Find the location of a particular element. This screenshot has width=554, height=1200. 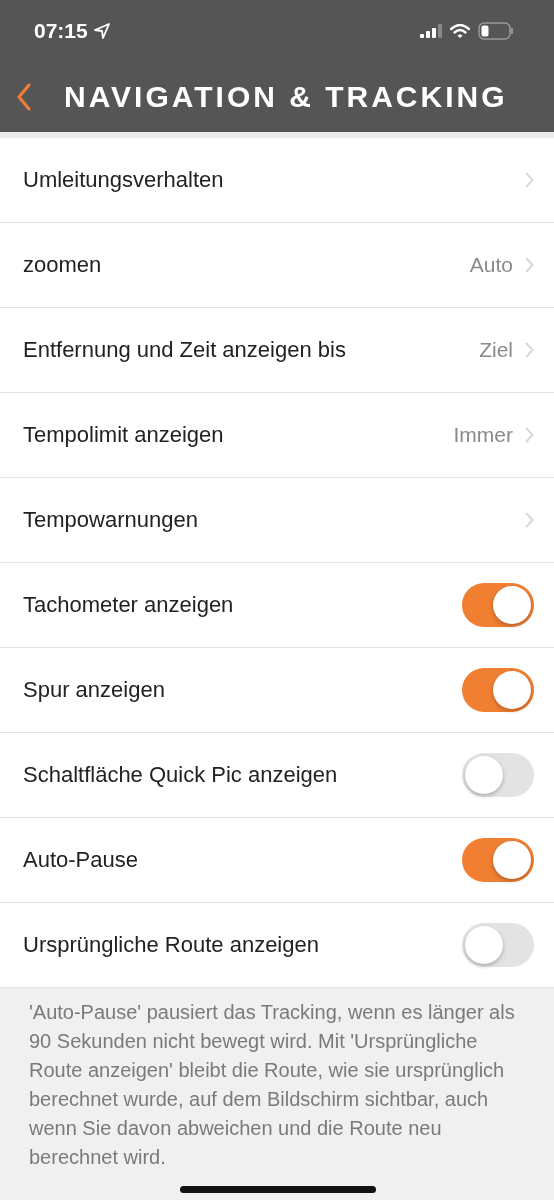

setting-label: Tempolimit anzeigen is located at coordinates (124, 435).